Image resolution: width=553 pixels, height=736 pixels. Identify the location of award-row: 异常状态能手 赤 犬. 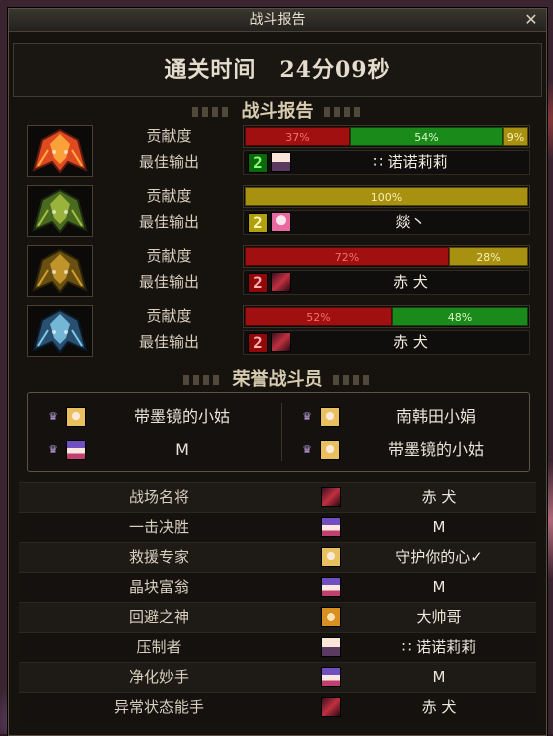
(277, 707).